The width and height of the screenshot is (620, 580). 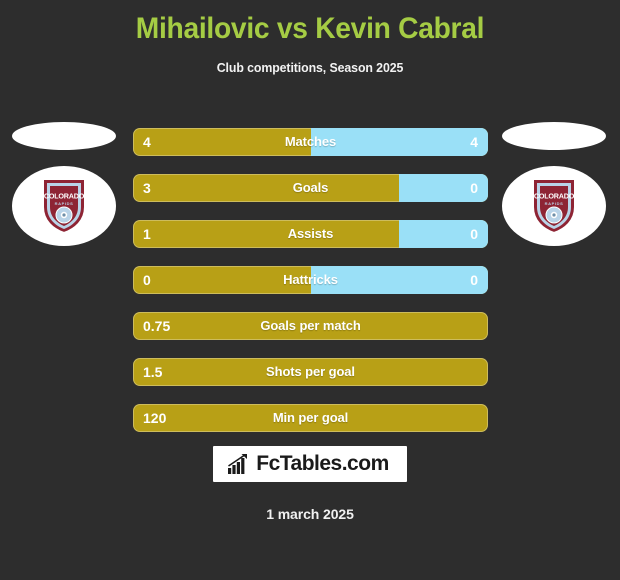 I want to click on stat-label: Hattricks, so click(x=310, y=279).